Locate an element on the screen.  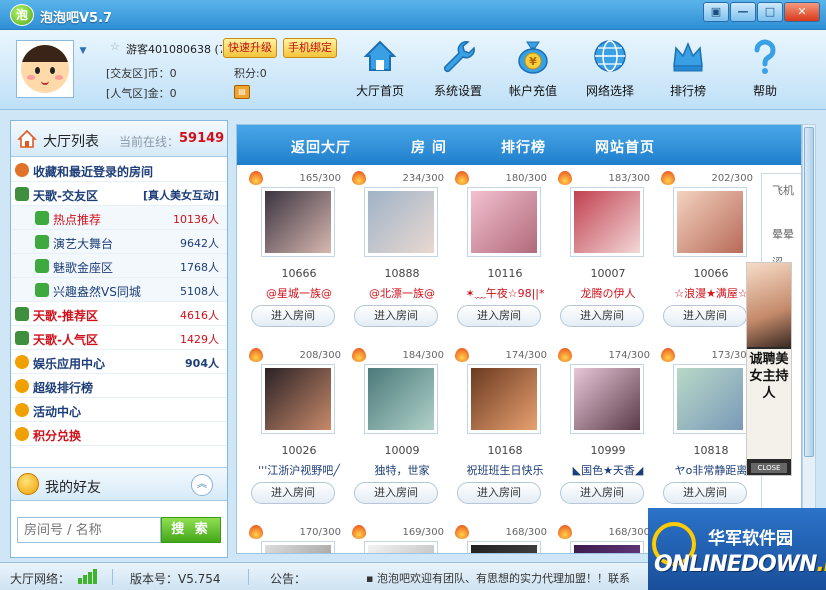
maximize-button: □ is located at coordinates (770, 12).